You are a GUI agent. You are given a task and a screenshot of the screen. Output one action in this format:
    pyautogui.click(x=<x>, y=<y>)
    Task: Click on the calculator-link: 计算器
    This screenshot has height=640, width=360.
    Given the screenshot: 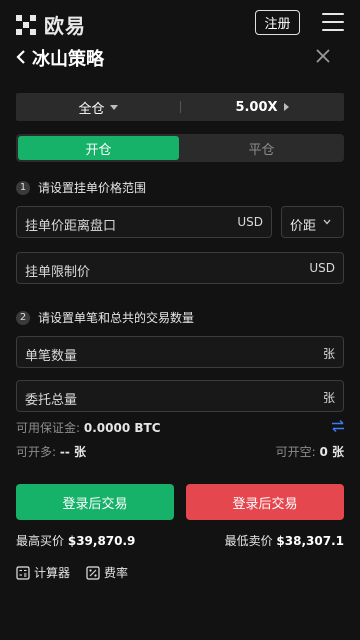 What is the action you would take?
    pyautogui.click(x=43, y=572)
    